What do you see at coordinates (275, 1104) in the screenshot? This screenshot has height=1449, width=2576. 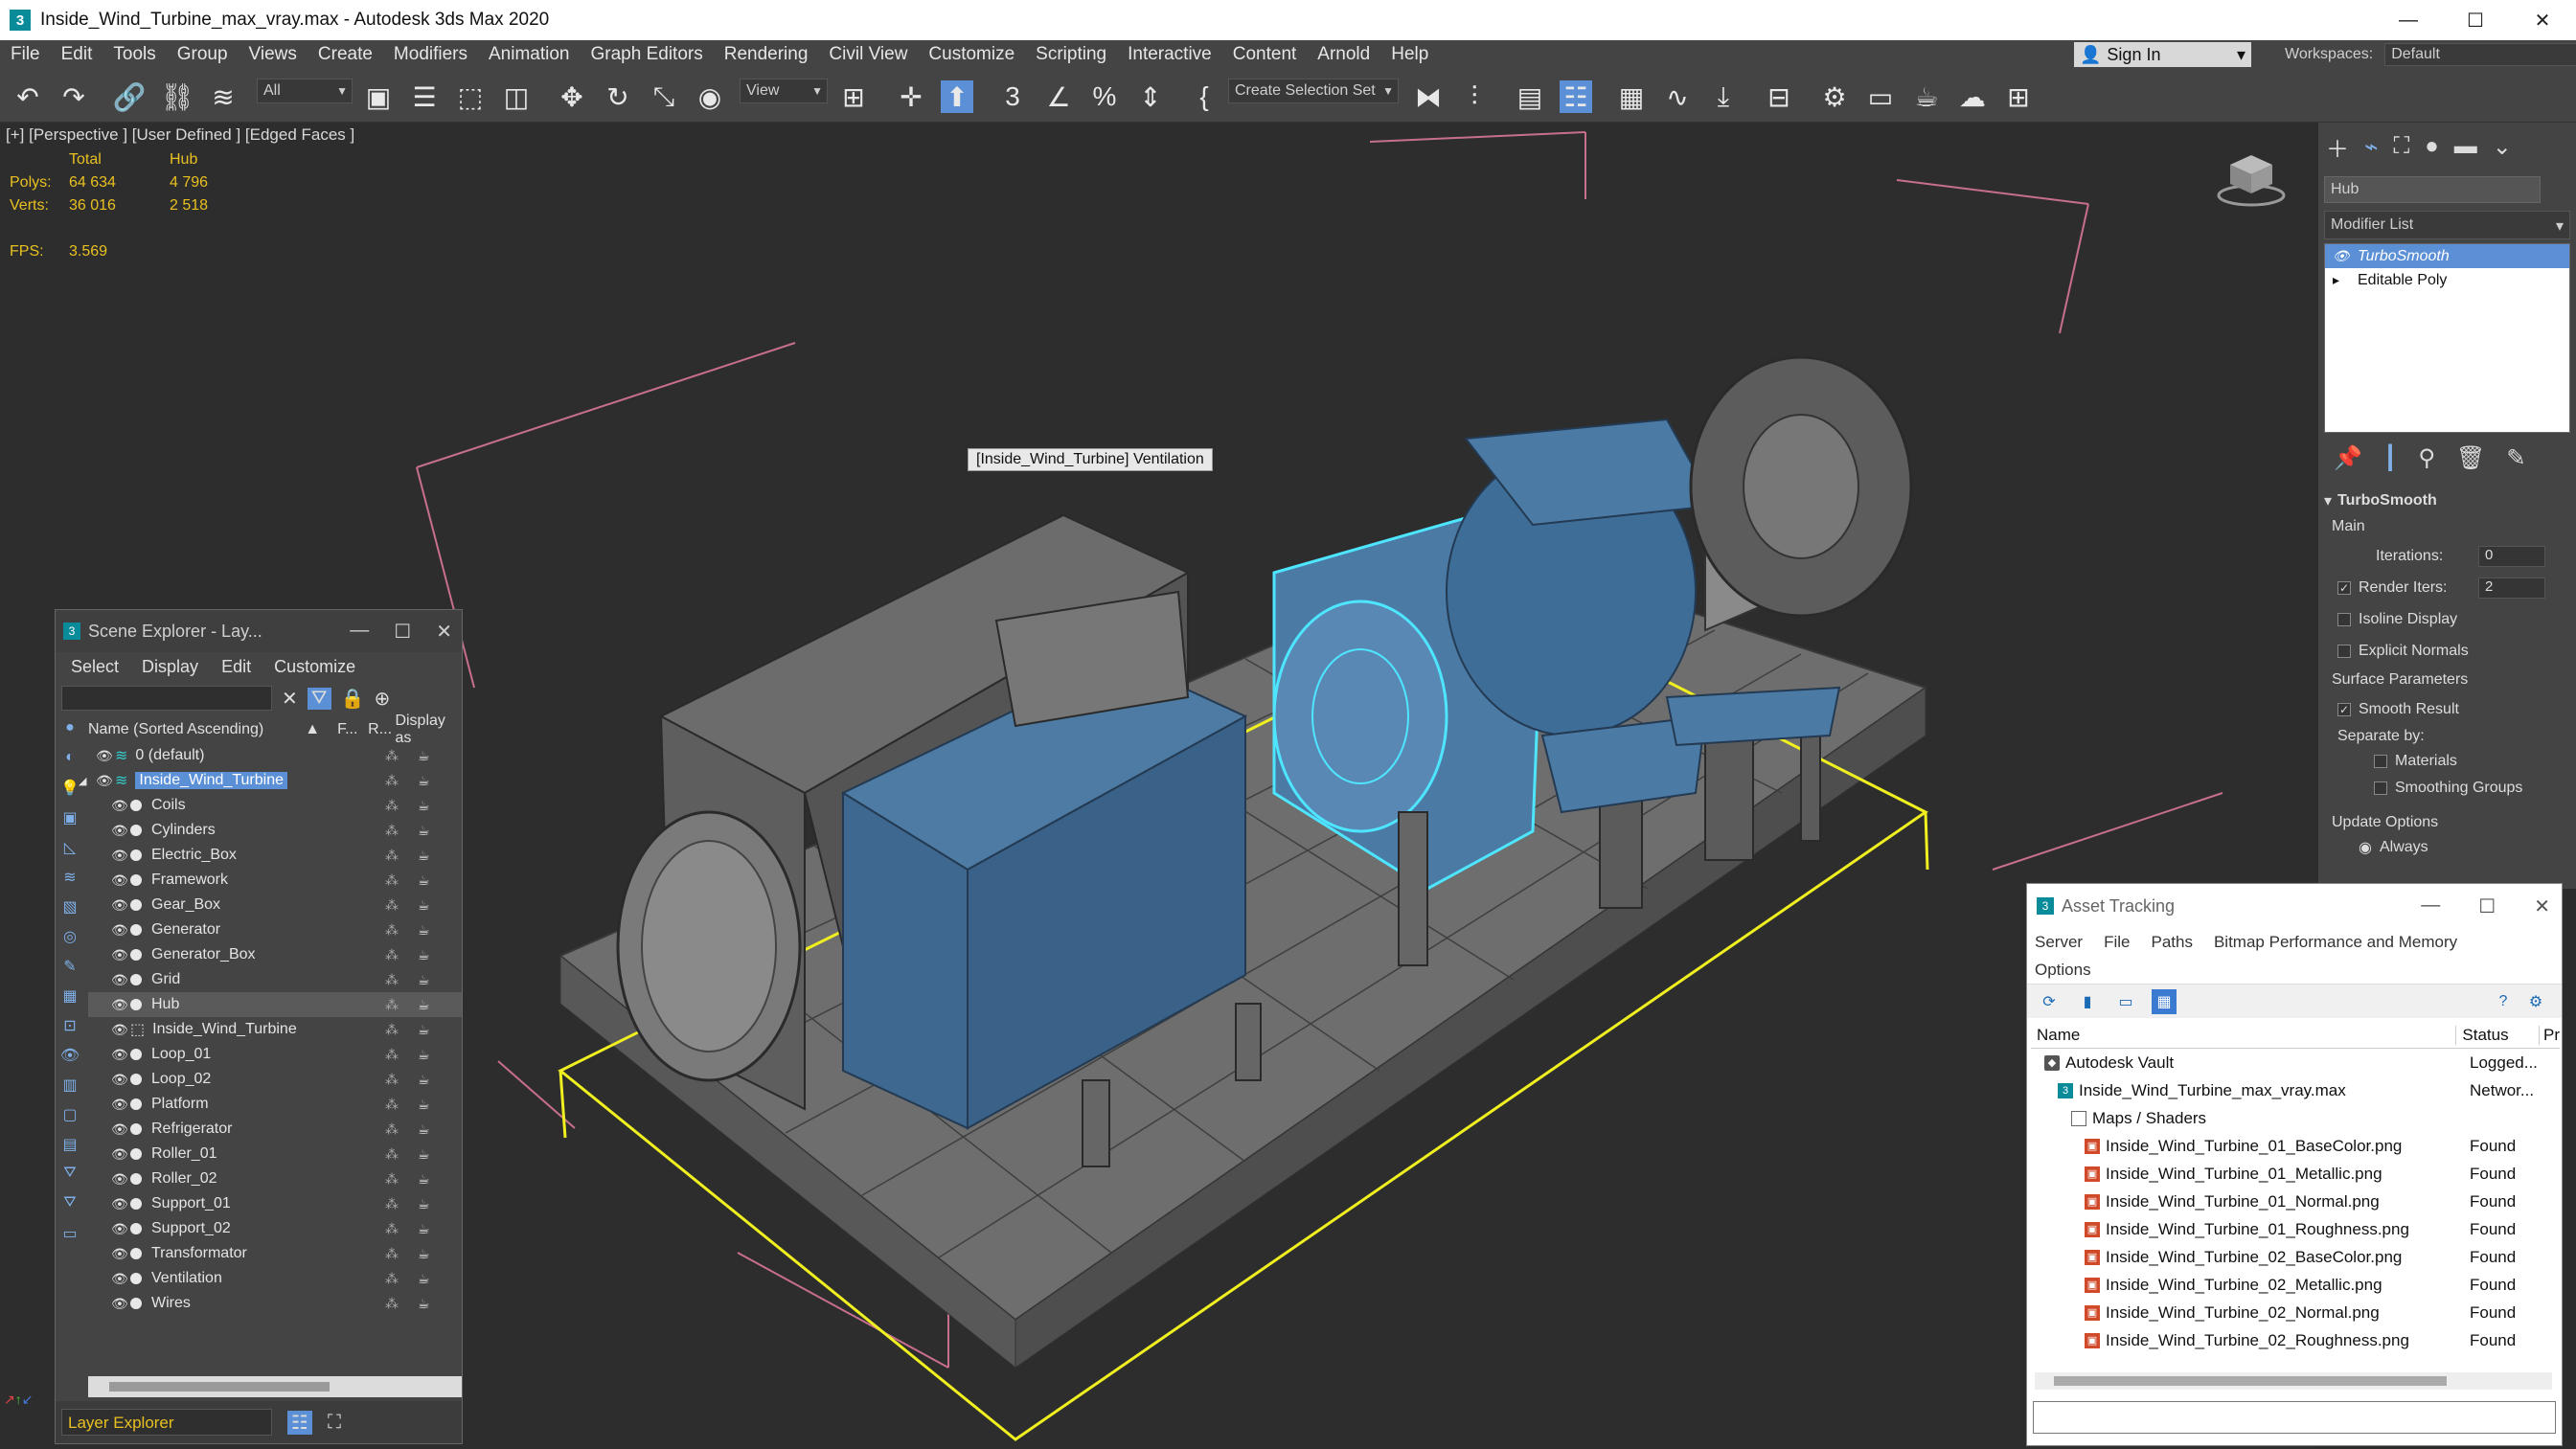 I see `scene-tree-row: 👁 Platform ⁂ ☕` at bounding box center [275, 1104].